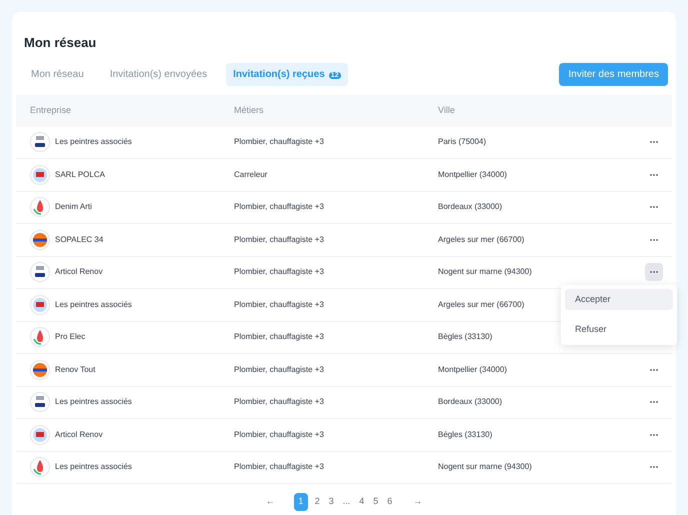 The image size is (688, 515). Describe the element at coordinates (60, 43) in the screenshot. I see `page-title: Mon réseau` at that location.